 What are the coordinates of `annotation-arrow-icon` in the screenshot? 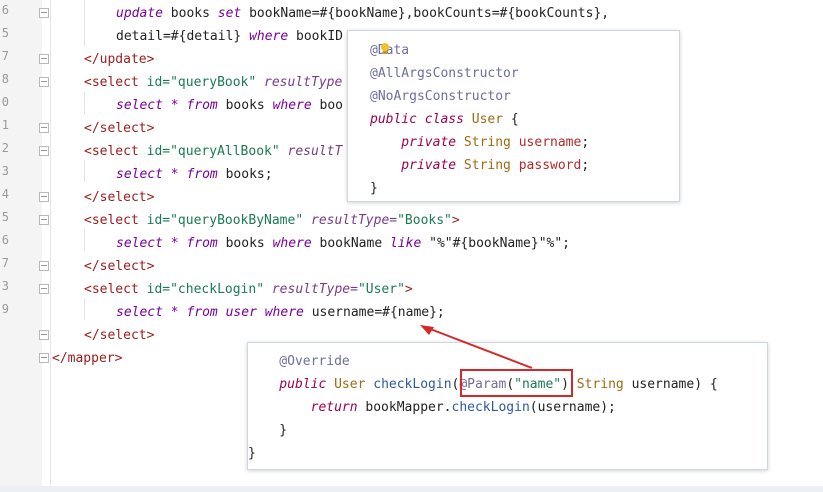 It's located at (476, 347).